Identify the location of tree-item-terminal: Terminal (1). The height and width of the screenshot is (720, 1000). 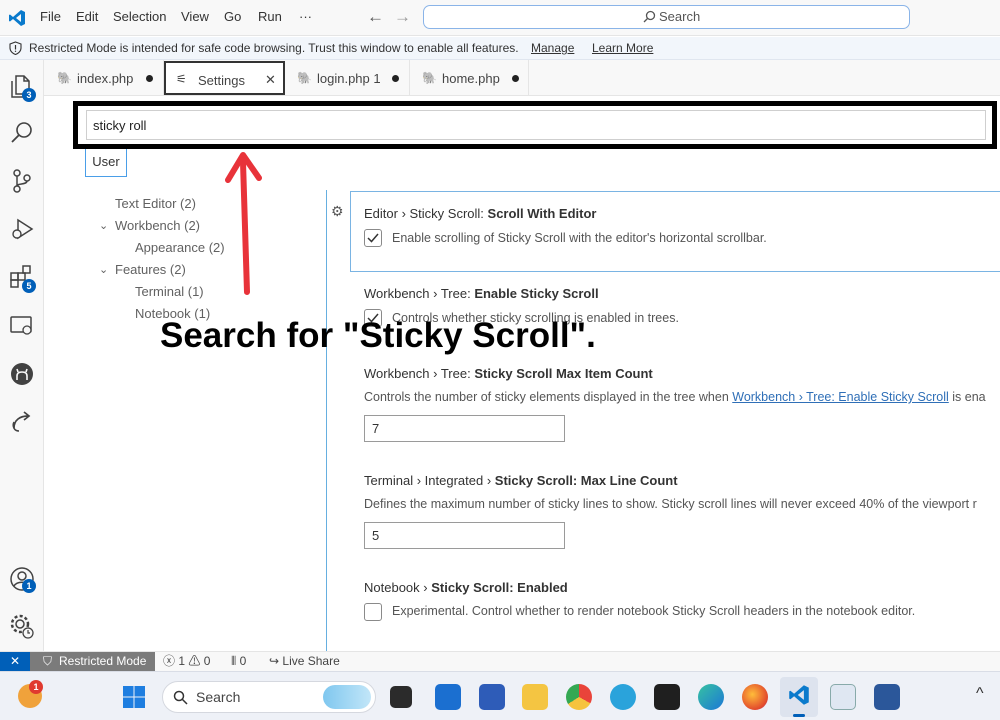
(169, 291).